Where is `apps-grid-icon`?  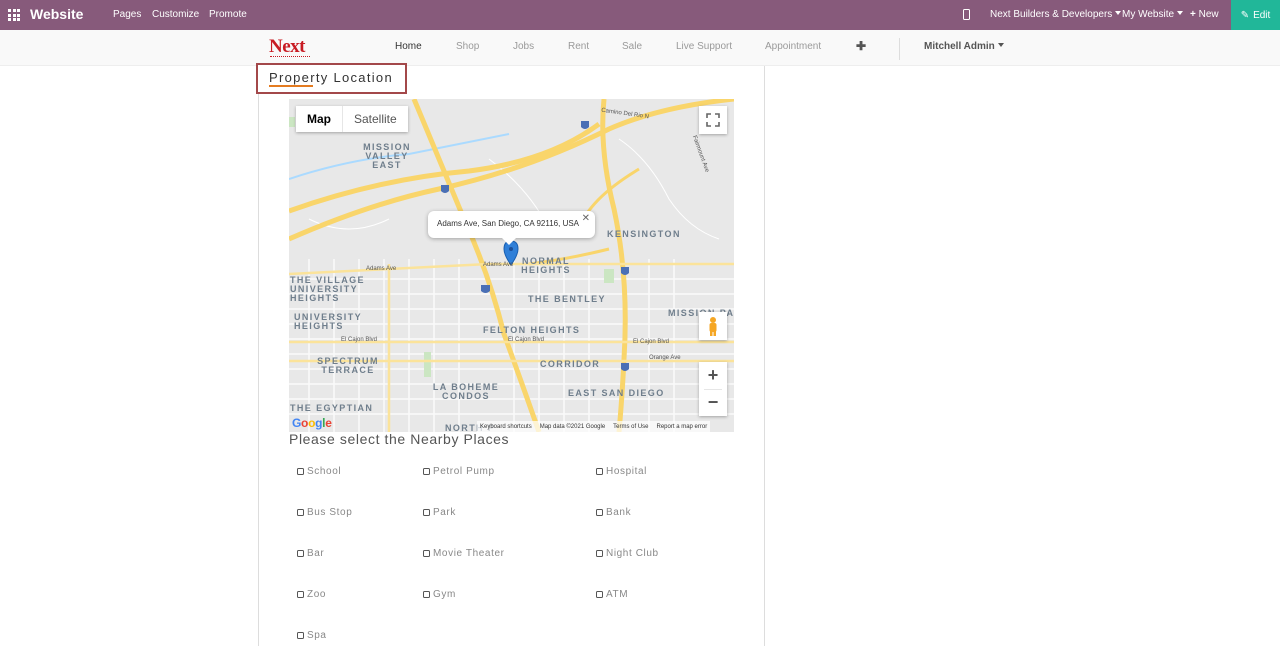
apps-grid-icon is located at coordinates (14, 15).